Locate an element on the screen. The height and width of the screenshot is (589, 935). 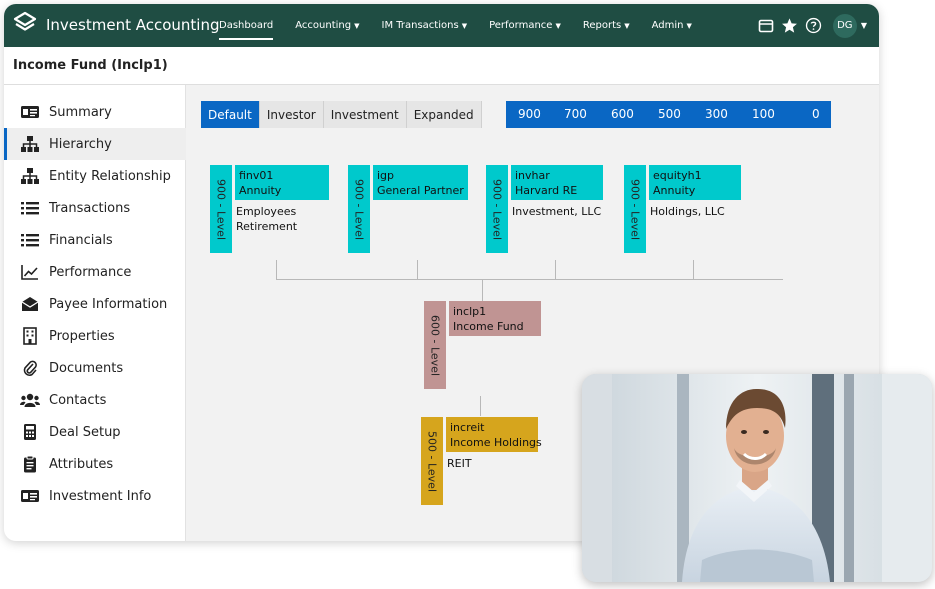
nav-admin: Admin ▼ is located at coordinates (672, 25).